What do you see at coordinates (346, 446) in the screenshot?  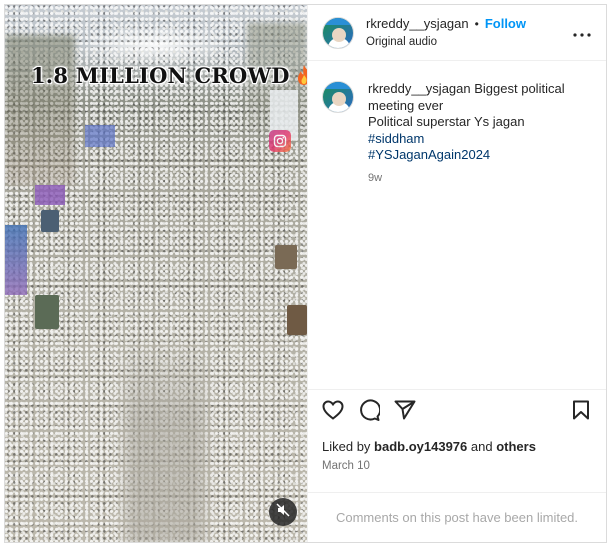 I see `likes-prefix: Liked by` at bounding box center [346, 446].